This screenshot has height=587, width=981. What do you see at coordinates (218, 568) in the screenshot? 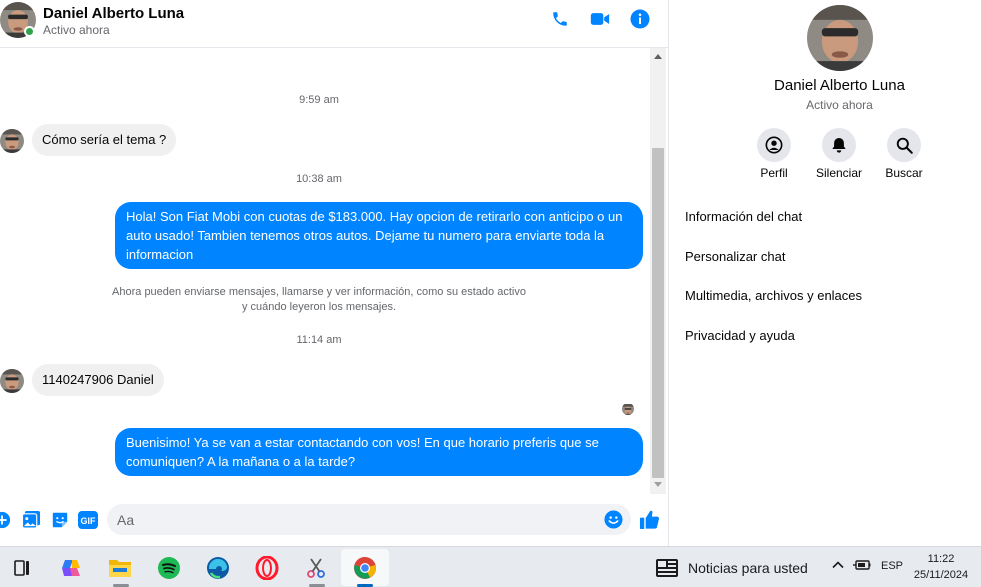
I see `edge-icon` at bounding box center [218, 568].